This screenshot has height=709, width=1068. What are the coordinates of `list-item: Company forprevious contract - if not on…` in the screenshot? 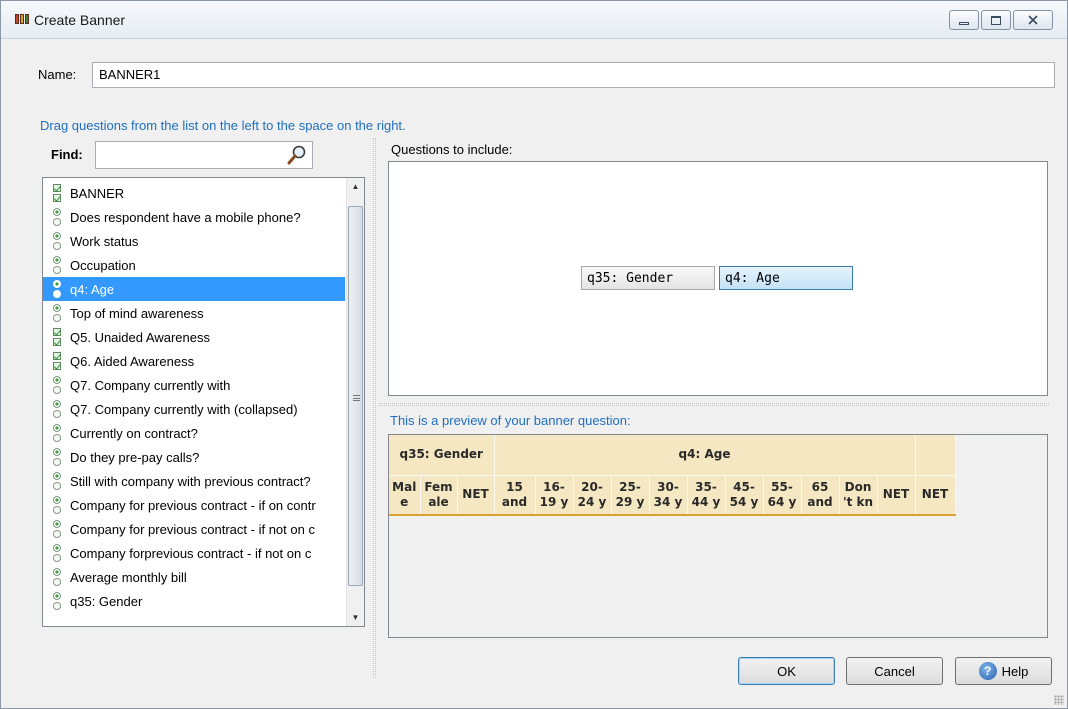 It's located at (194, 553).